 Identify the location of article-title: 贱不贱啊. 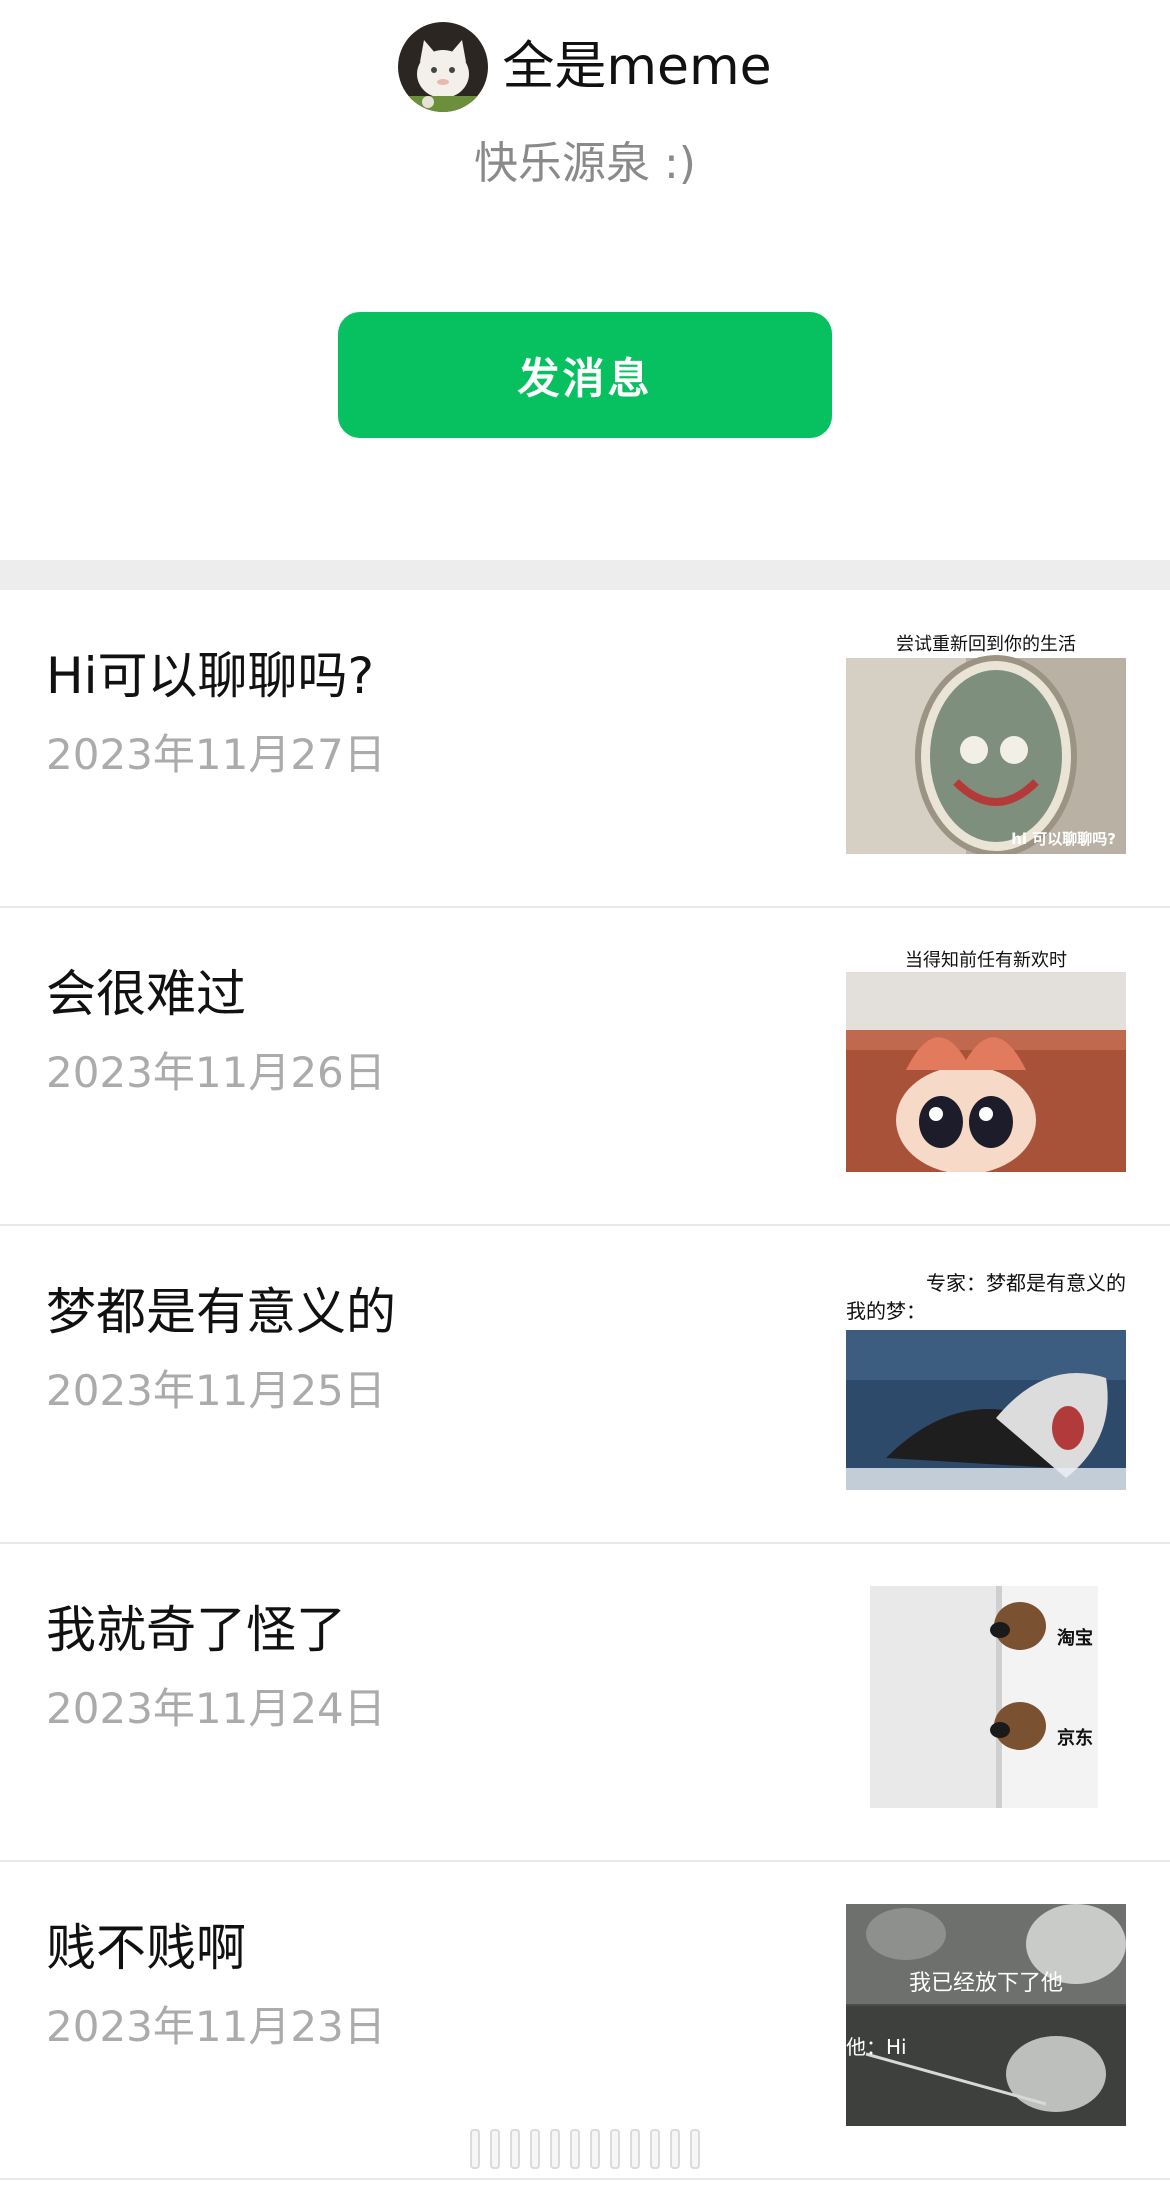
(146, 1948).